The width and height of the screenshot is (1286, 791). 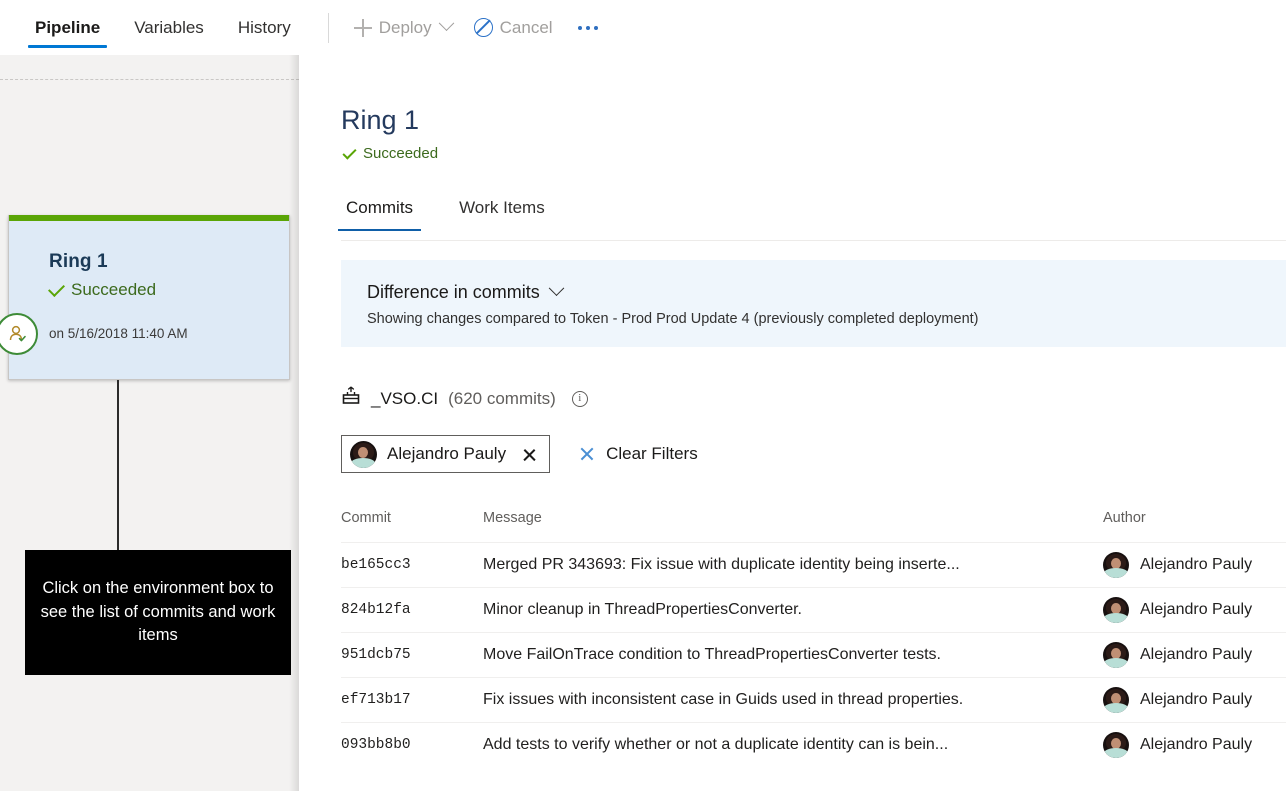 I want to click on tab-variables: Variables, so click(x=169, y=27).